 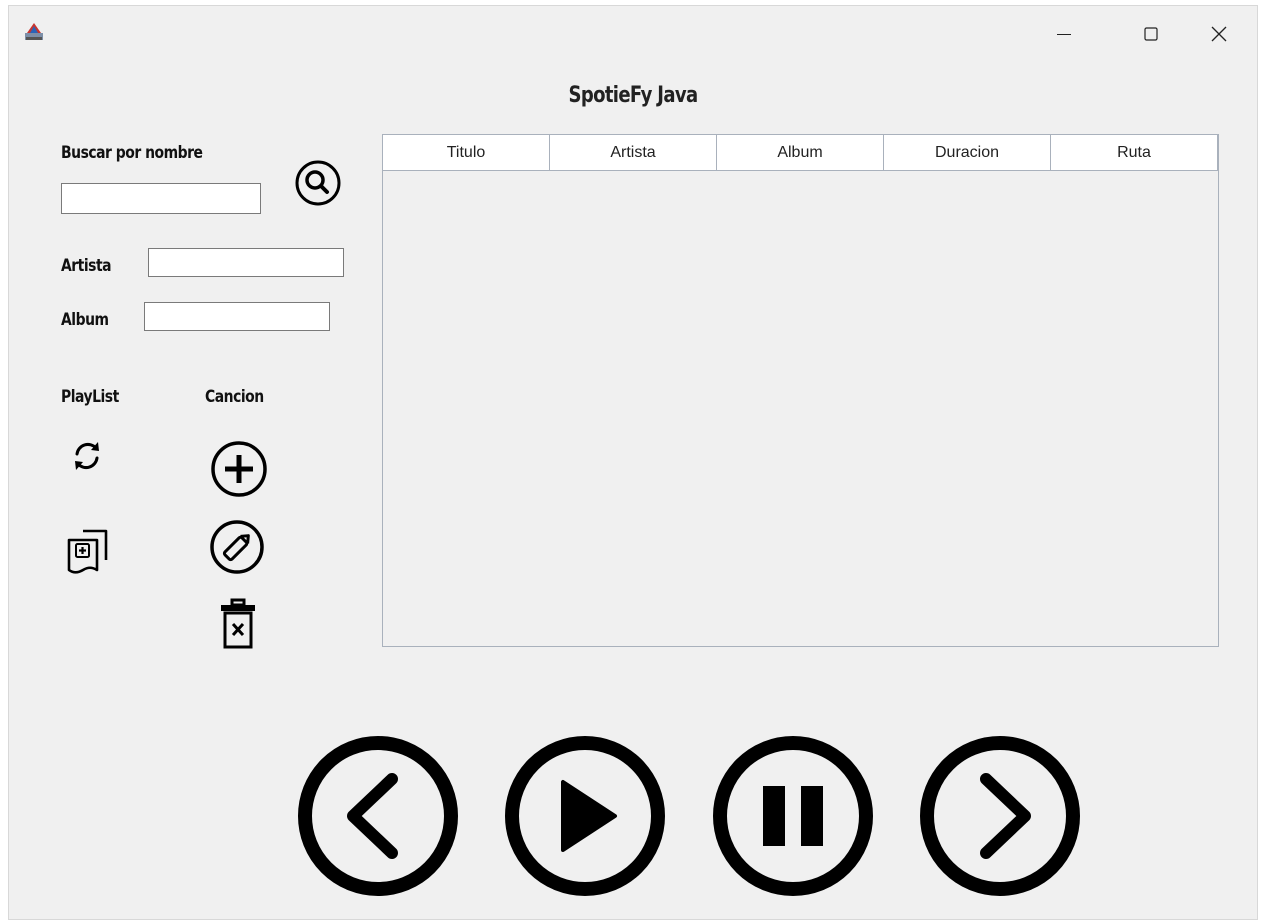 I want to click on add-playlist-icon, so click(x=87, y=551).